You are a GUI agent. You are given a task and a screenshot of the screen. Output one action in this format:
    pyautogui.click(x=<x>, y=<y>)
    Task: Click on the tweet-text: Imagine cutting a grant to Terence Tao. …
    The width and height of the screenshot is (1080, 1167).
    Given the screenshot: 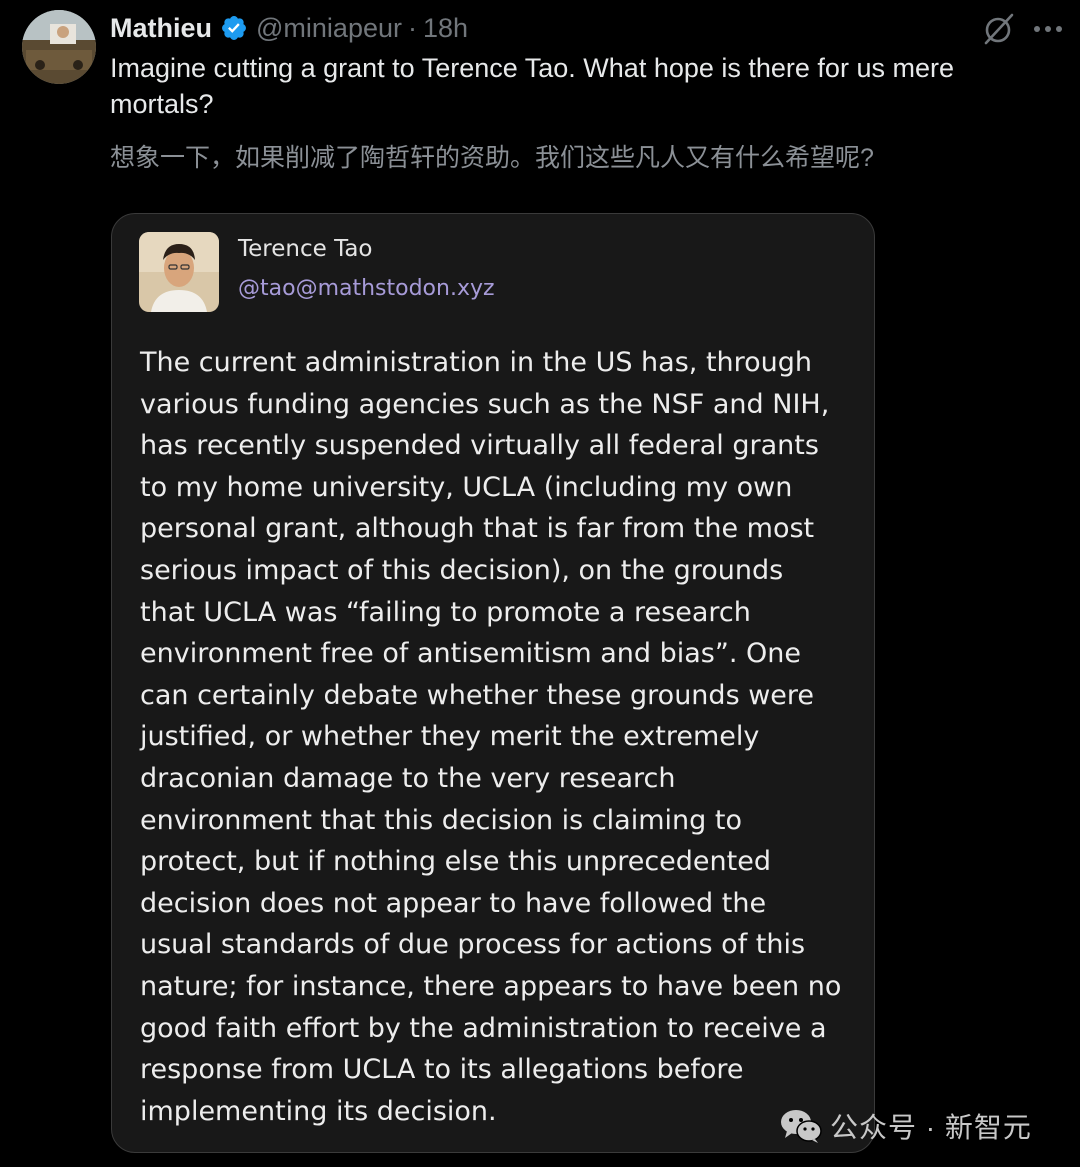 What is the action you would take?
    pyautogui.click(x=532, y=86)
    